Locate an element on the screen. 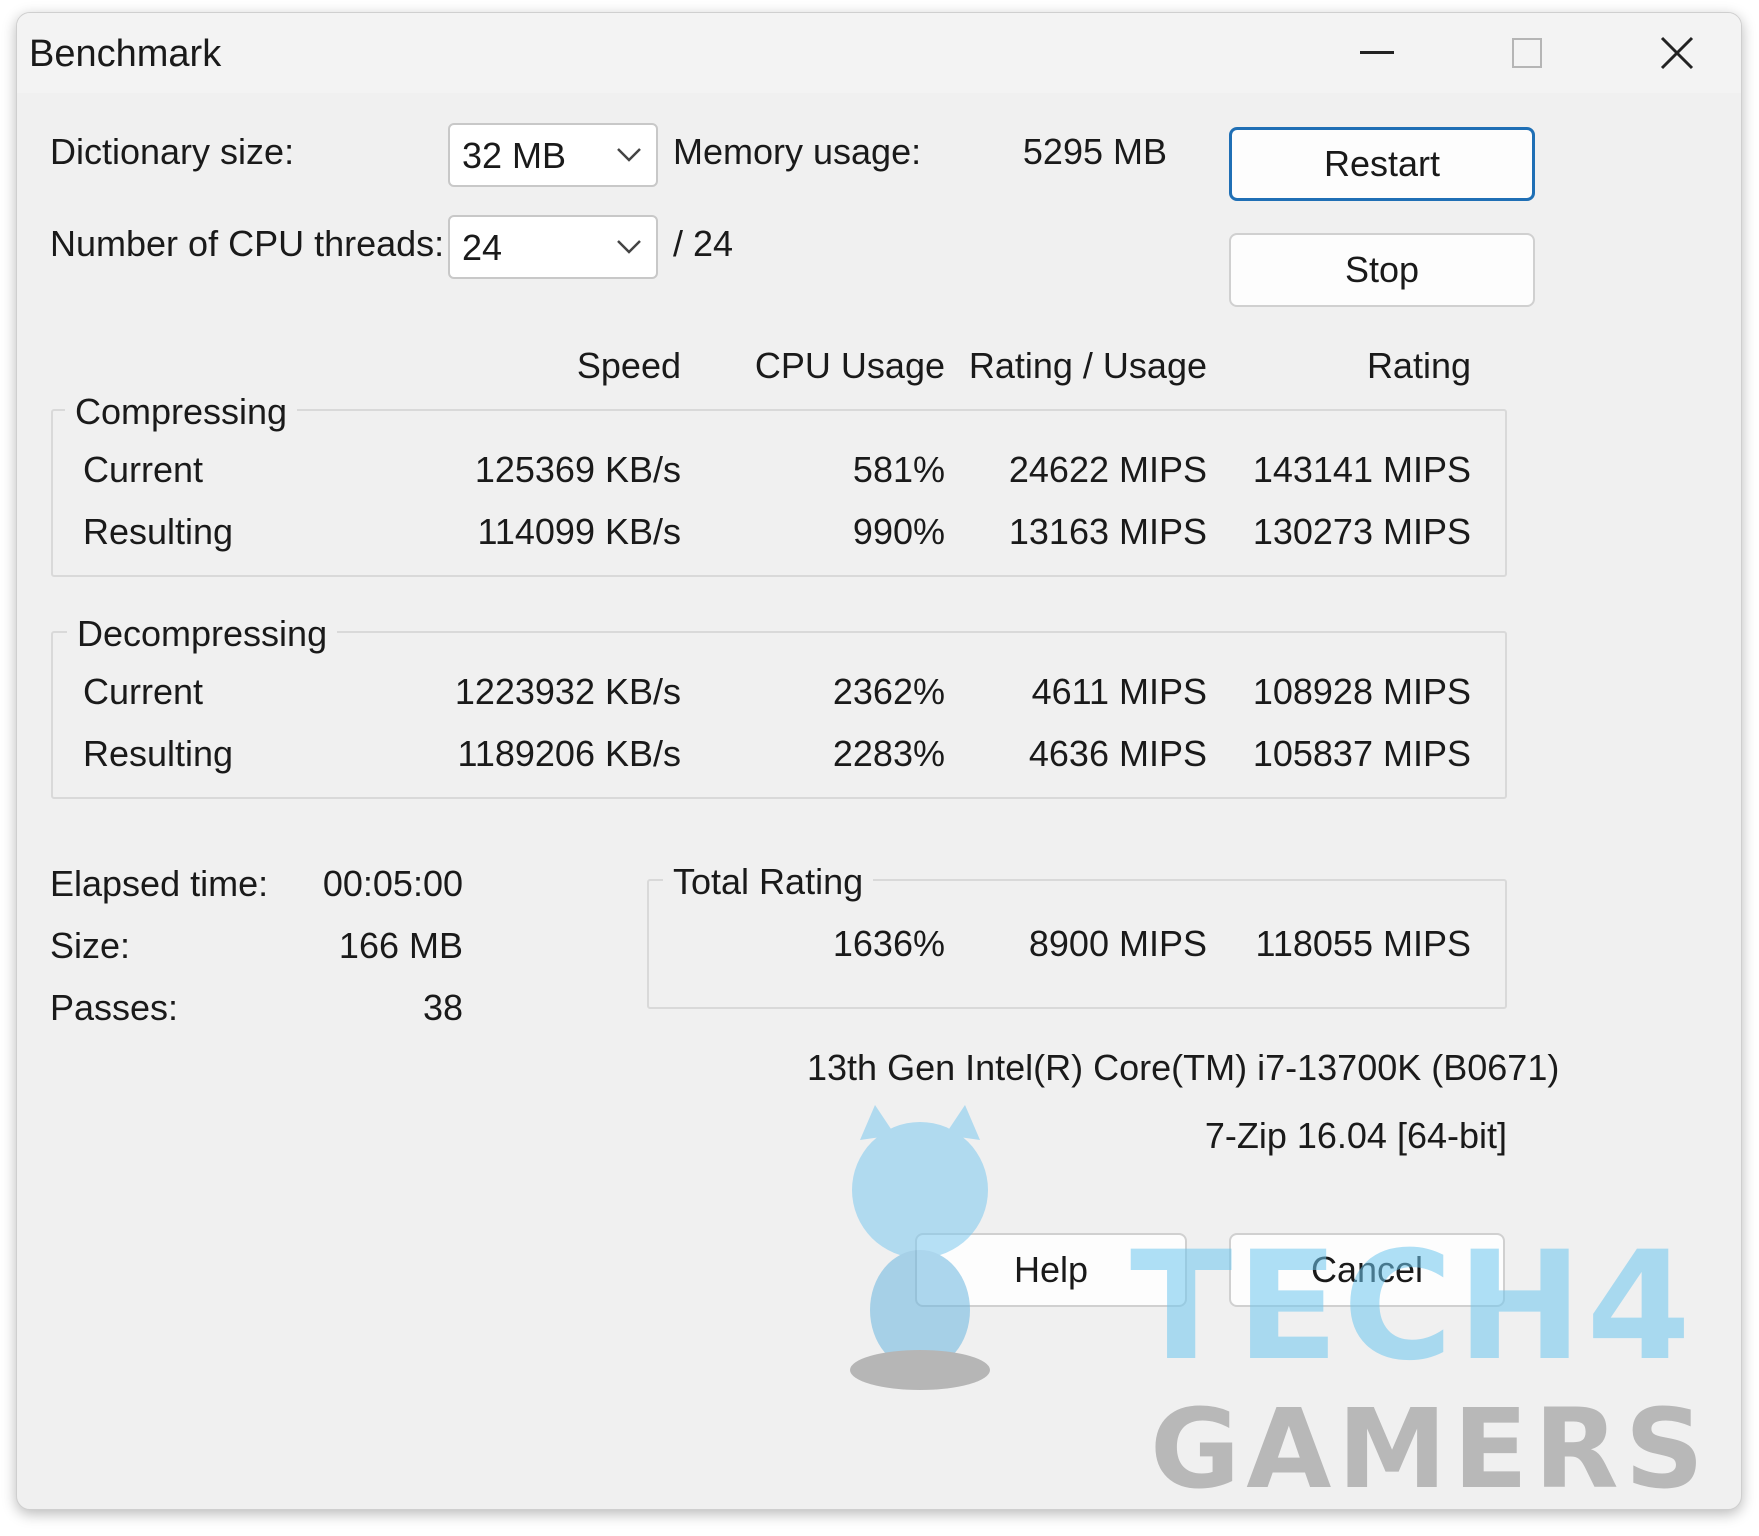 This screenshot has width=1759, height=1536. total-cpu-usage: 1636% is located at coordinates (888, 943).